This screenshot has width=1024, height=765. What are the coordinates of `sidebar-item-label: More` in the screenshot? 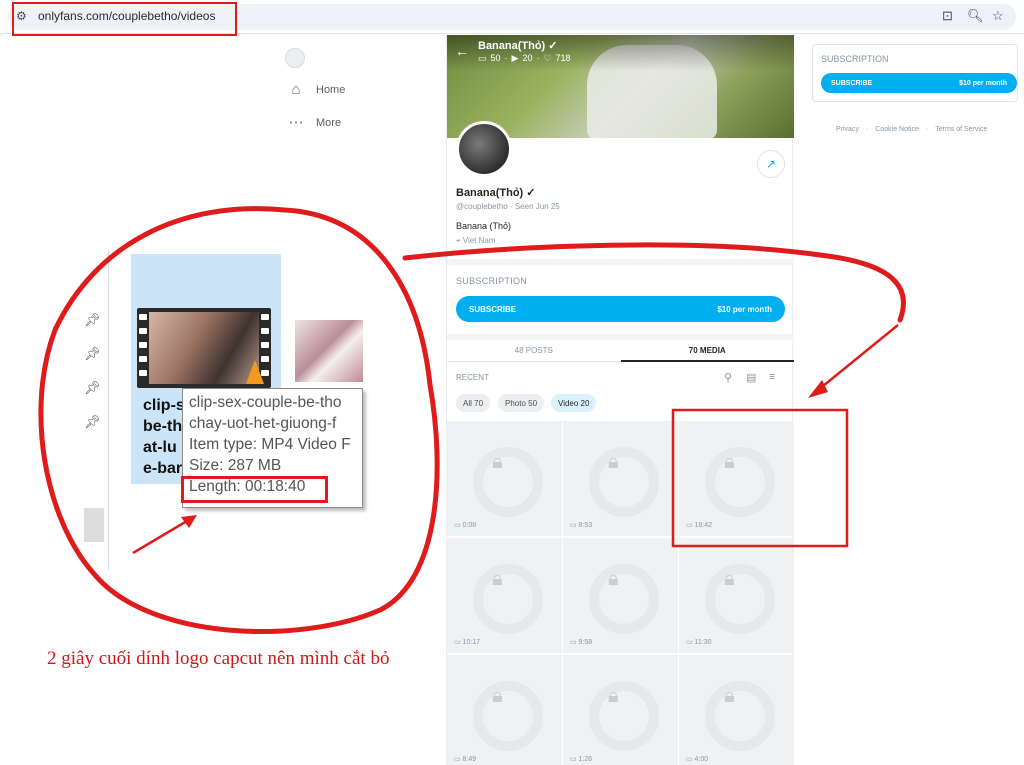 It's located at (329, 123).